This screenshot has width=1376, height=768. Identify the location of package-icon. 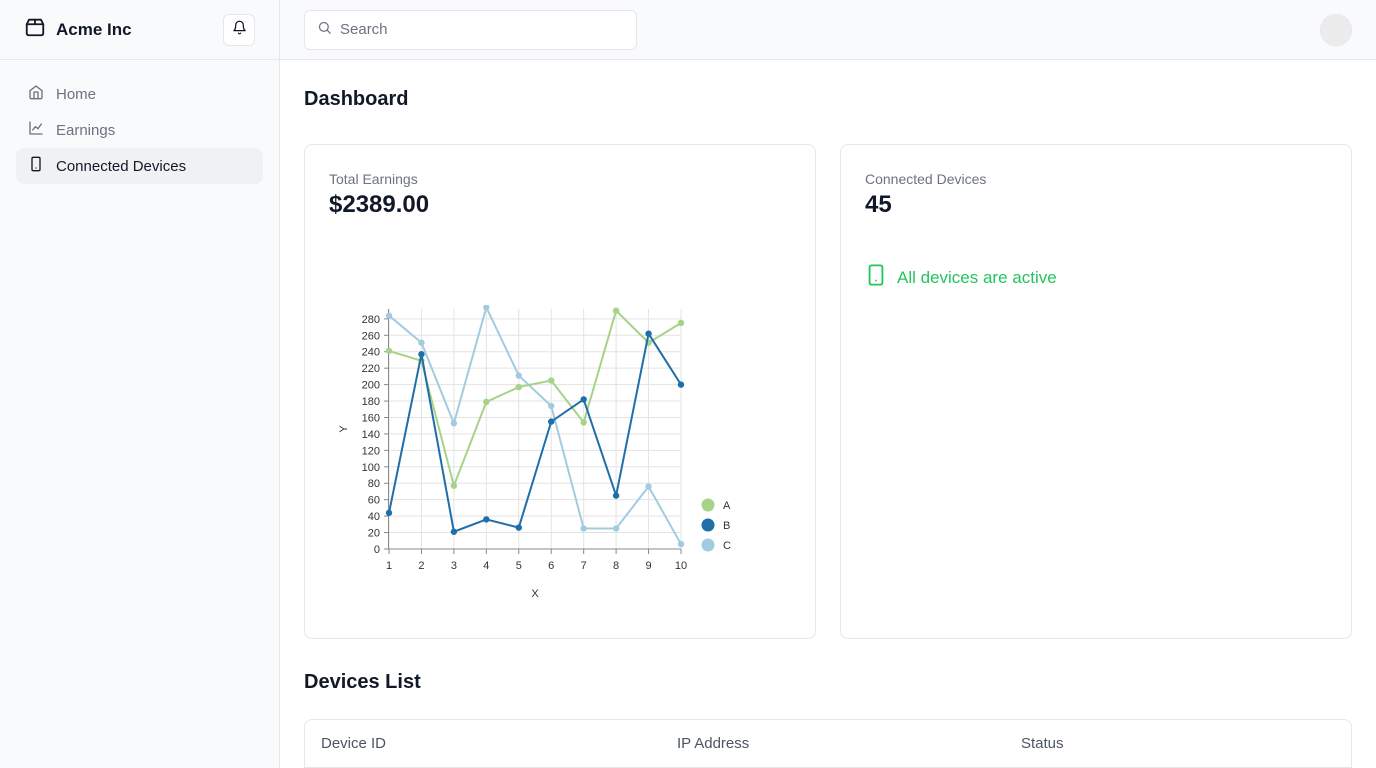
(35, 29).